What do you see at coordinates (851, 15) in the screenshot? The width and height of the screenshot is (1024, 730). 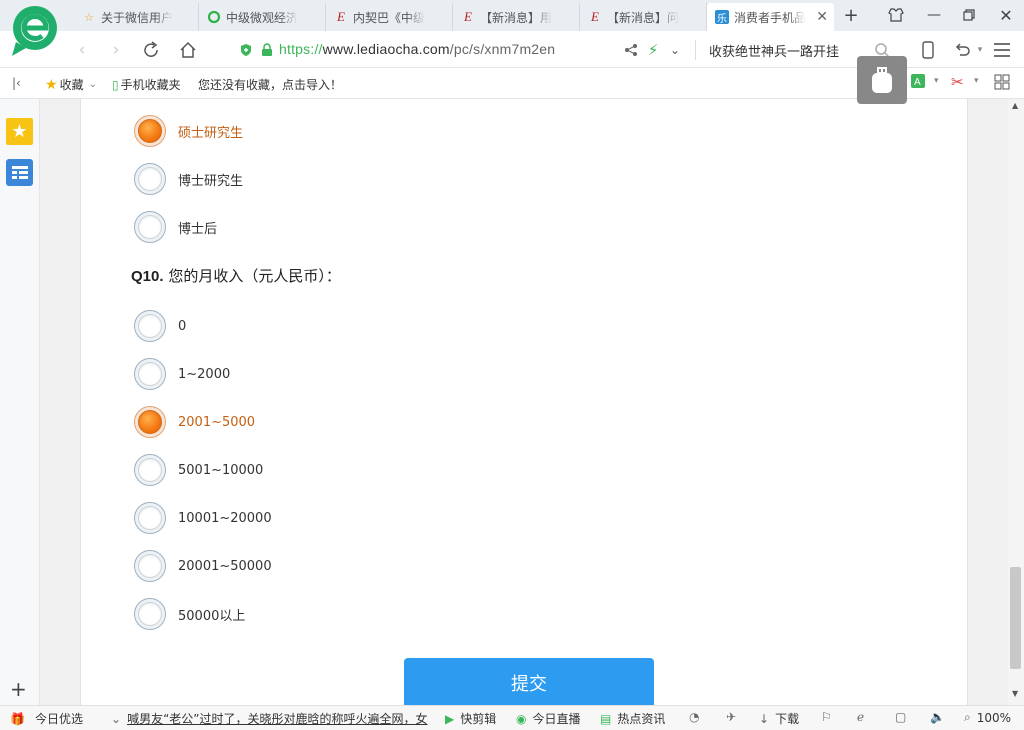 I see `new-tab-button: +` at bounding box center [851, 15].